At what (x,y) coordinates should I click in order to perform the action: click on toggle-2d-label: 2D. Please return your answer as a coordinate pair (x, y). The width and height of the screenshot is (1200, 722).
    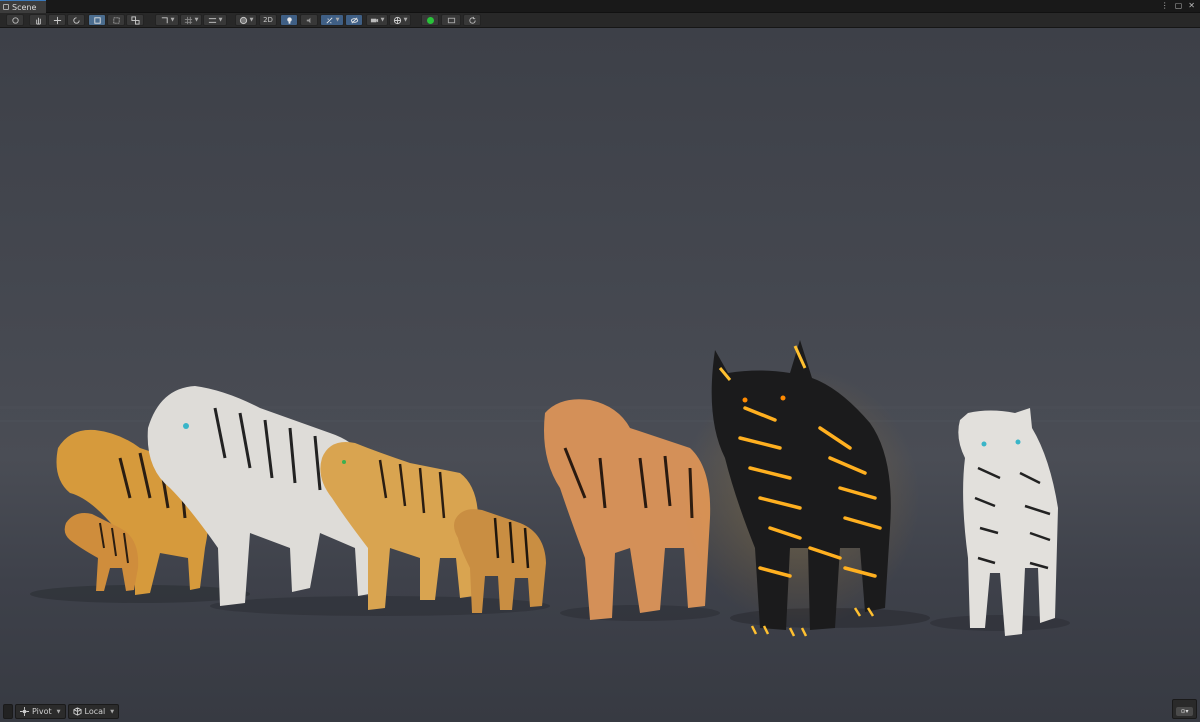
    Looking at the image, I should click on (268, 20).